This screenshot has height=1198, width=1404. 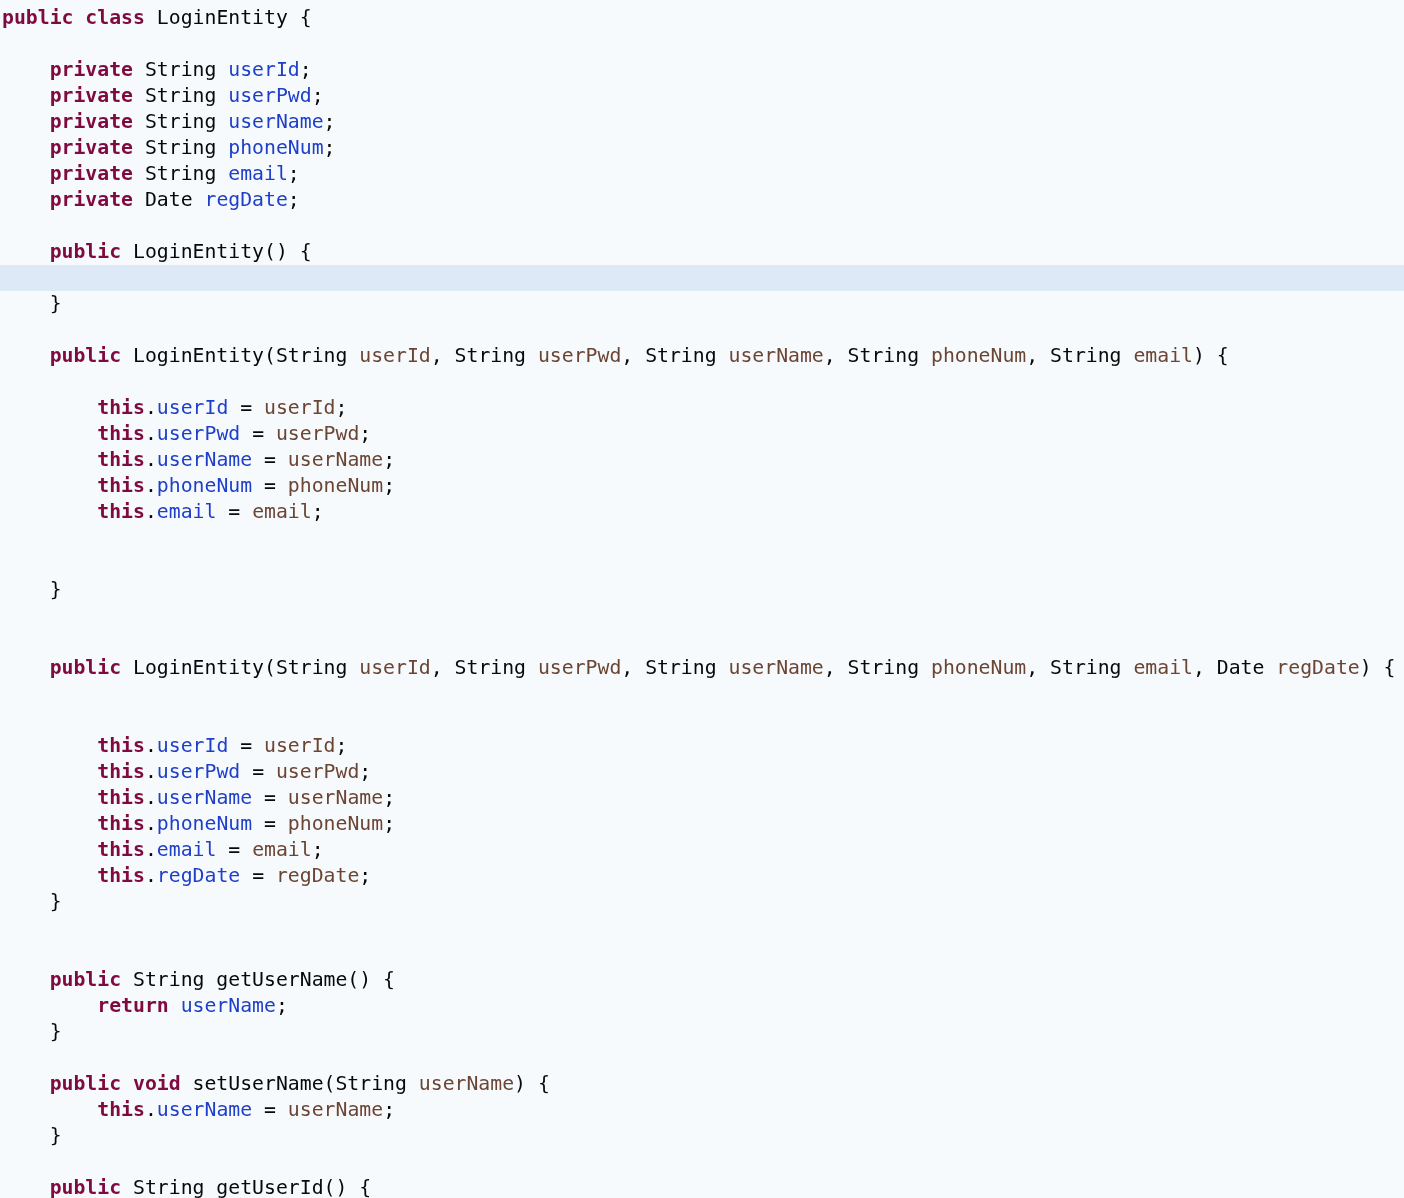 What do you see at coordinates (157, 18) in the screenshot?
I see `code-line: public class LoginEntity {` at bounding box center [157, 18].